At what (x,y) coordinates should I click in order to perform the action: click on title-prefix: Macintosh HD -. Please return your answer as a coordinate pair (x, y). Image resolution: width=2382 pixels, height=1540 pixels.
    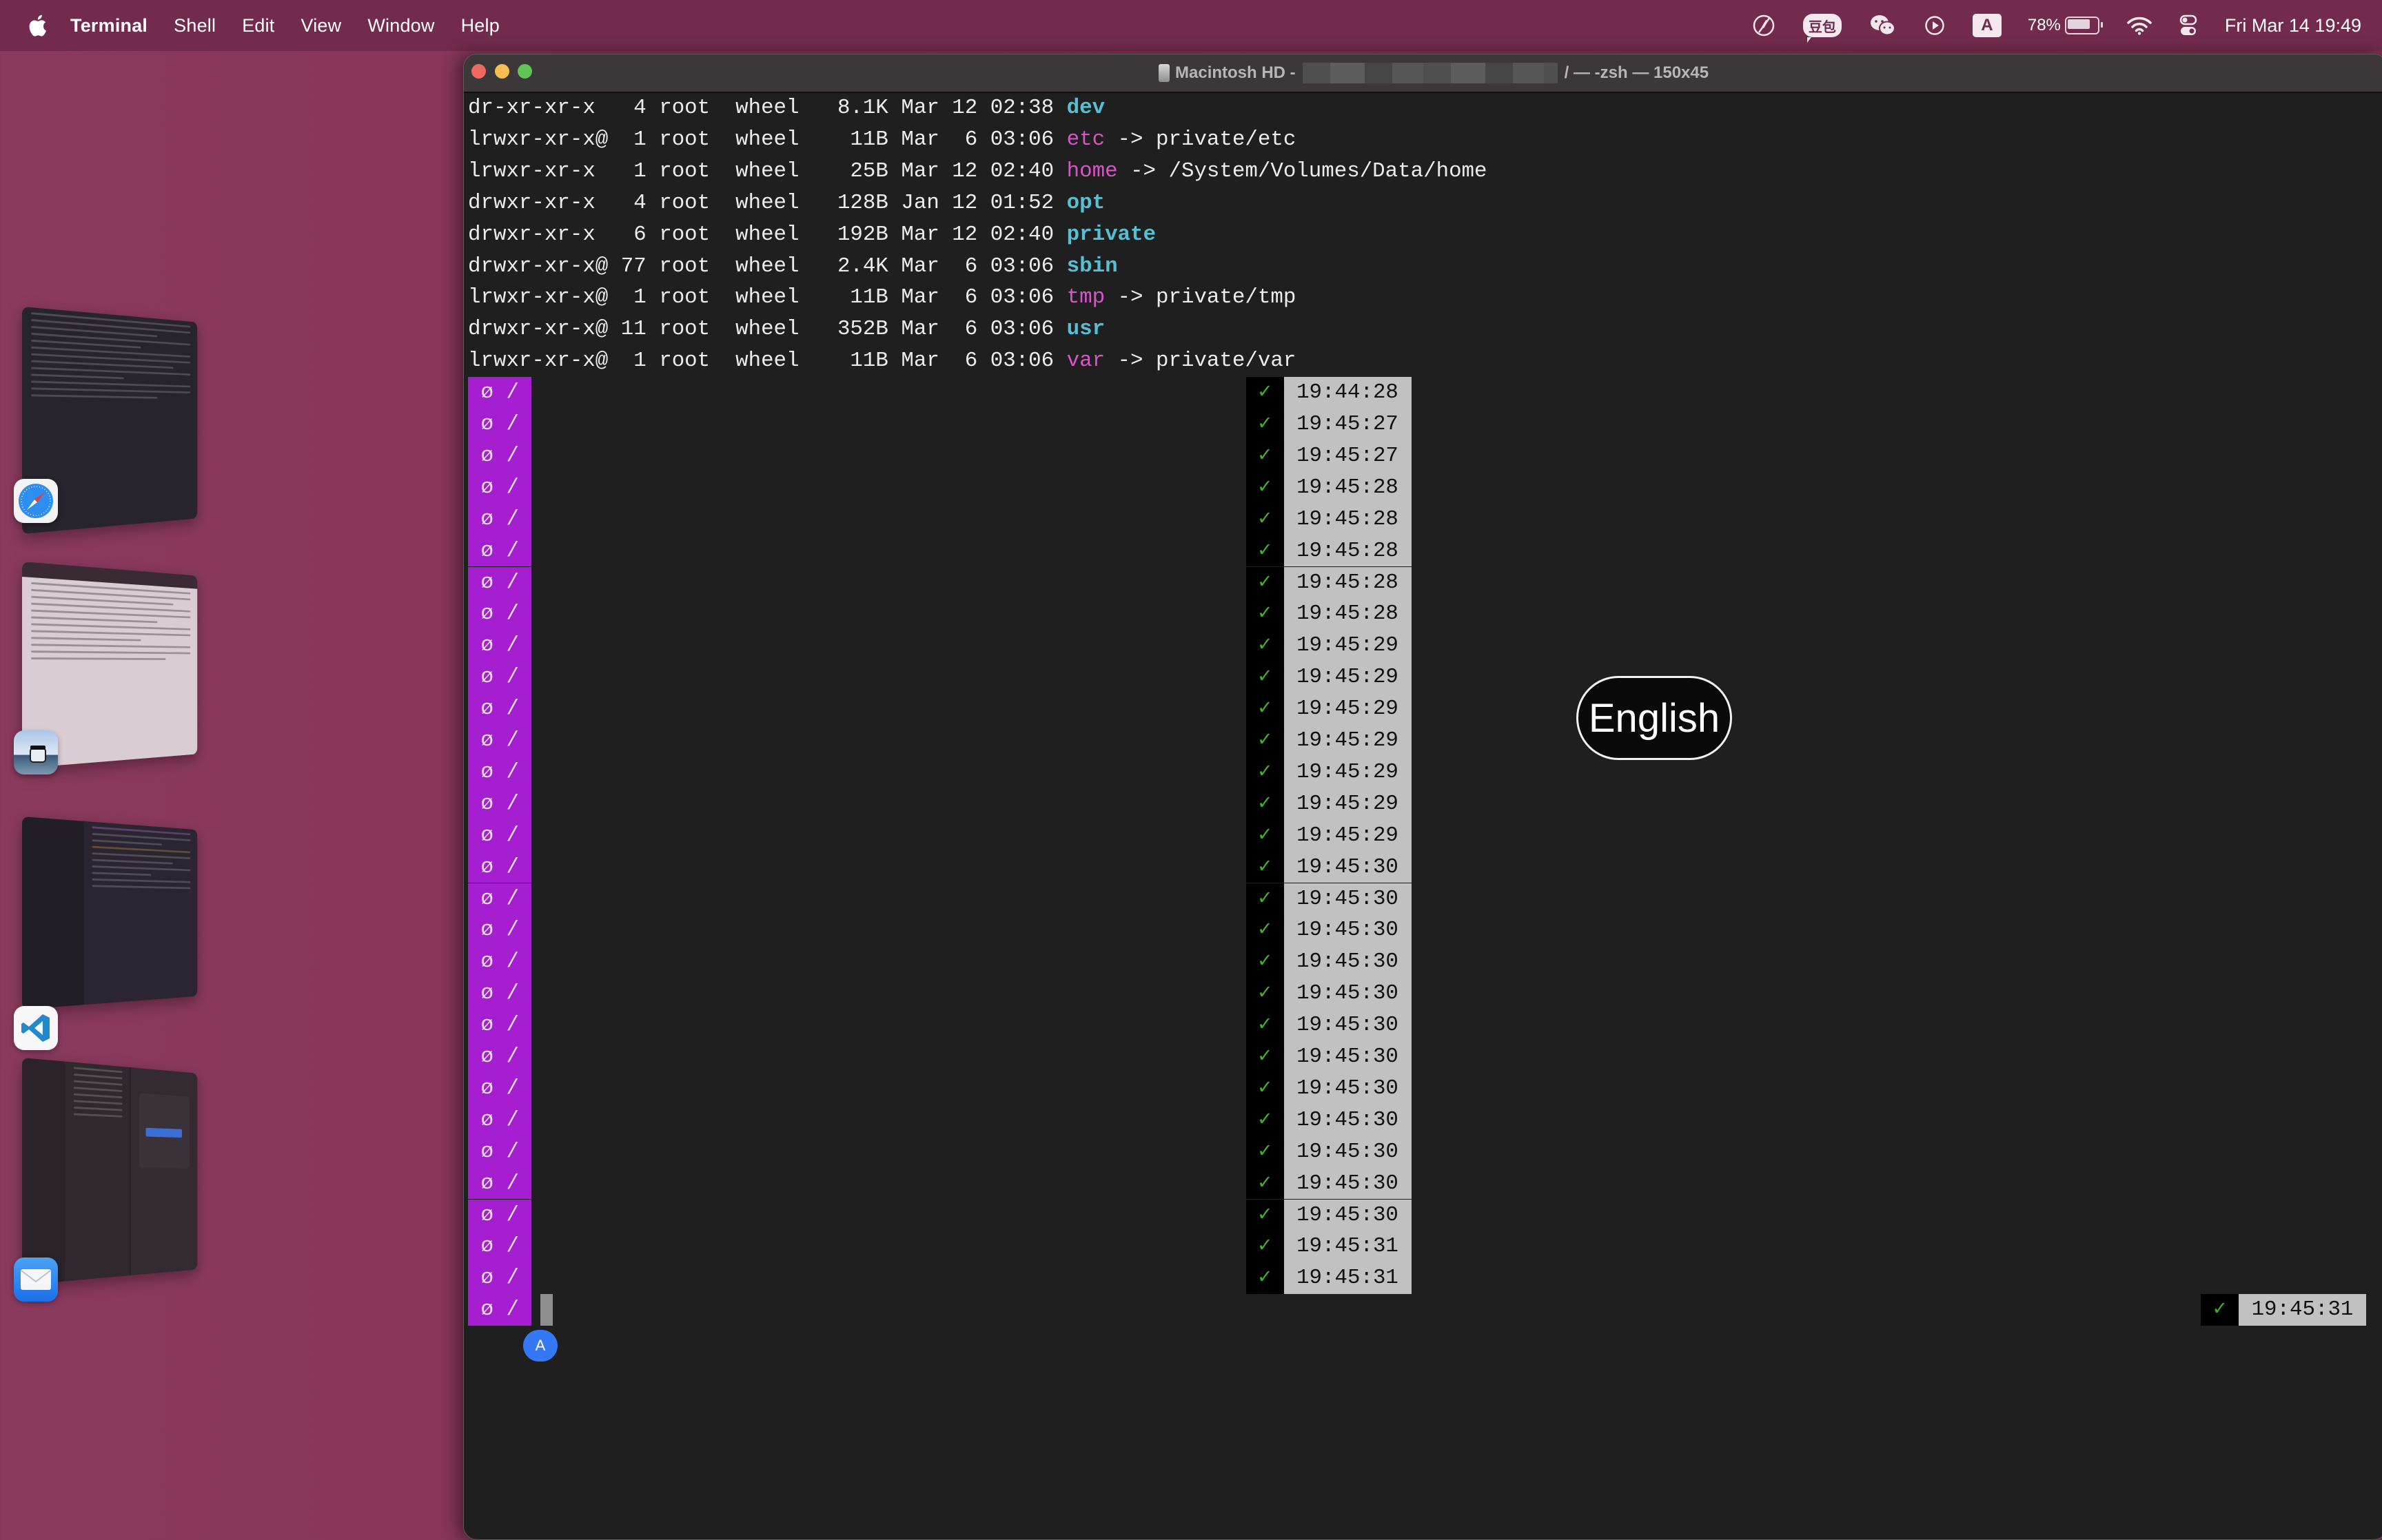
    Looking at the image, I should click on (1235, 72).